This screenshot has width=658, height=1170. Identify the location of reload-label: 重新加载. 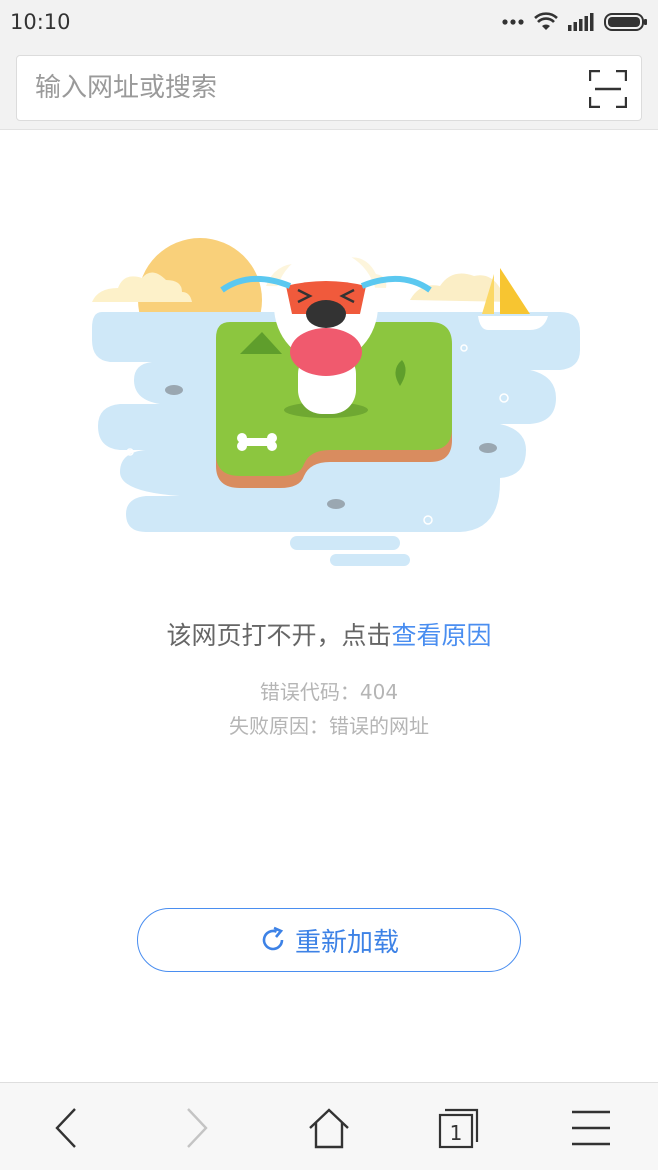
(346, 942).